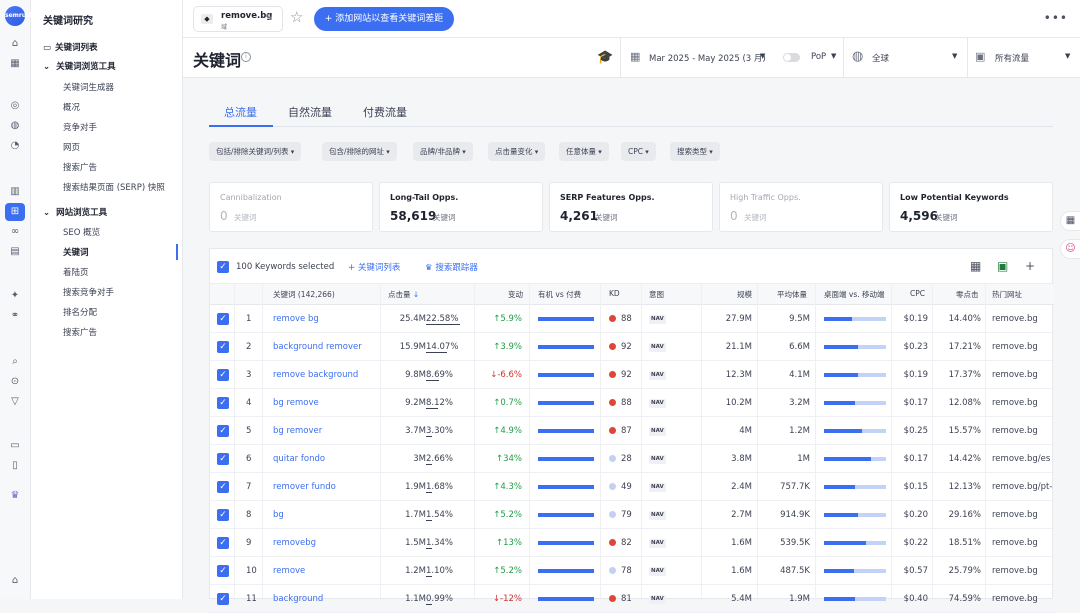 This screenshot has height=613, width=1080. What do you see at coordinates (296, 319) in the screenshot?
I see `keyword-link: remove bg` at bounding box center [296, 319].